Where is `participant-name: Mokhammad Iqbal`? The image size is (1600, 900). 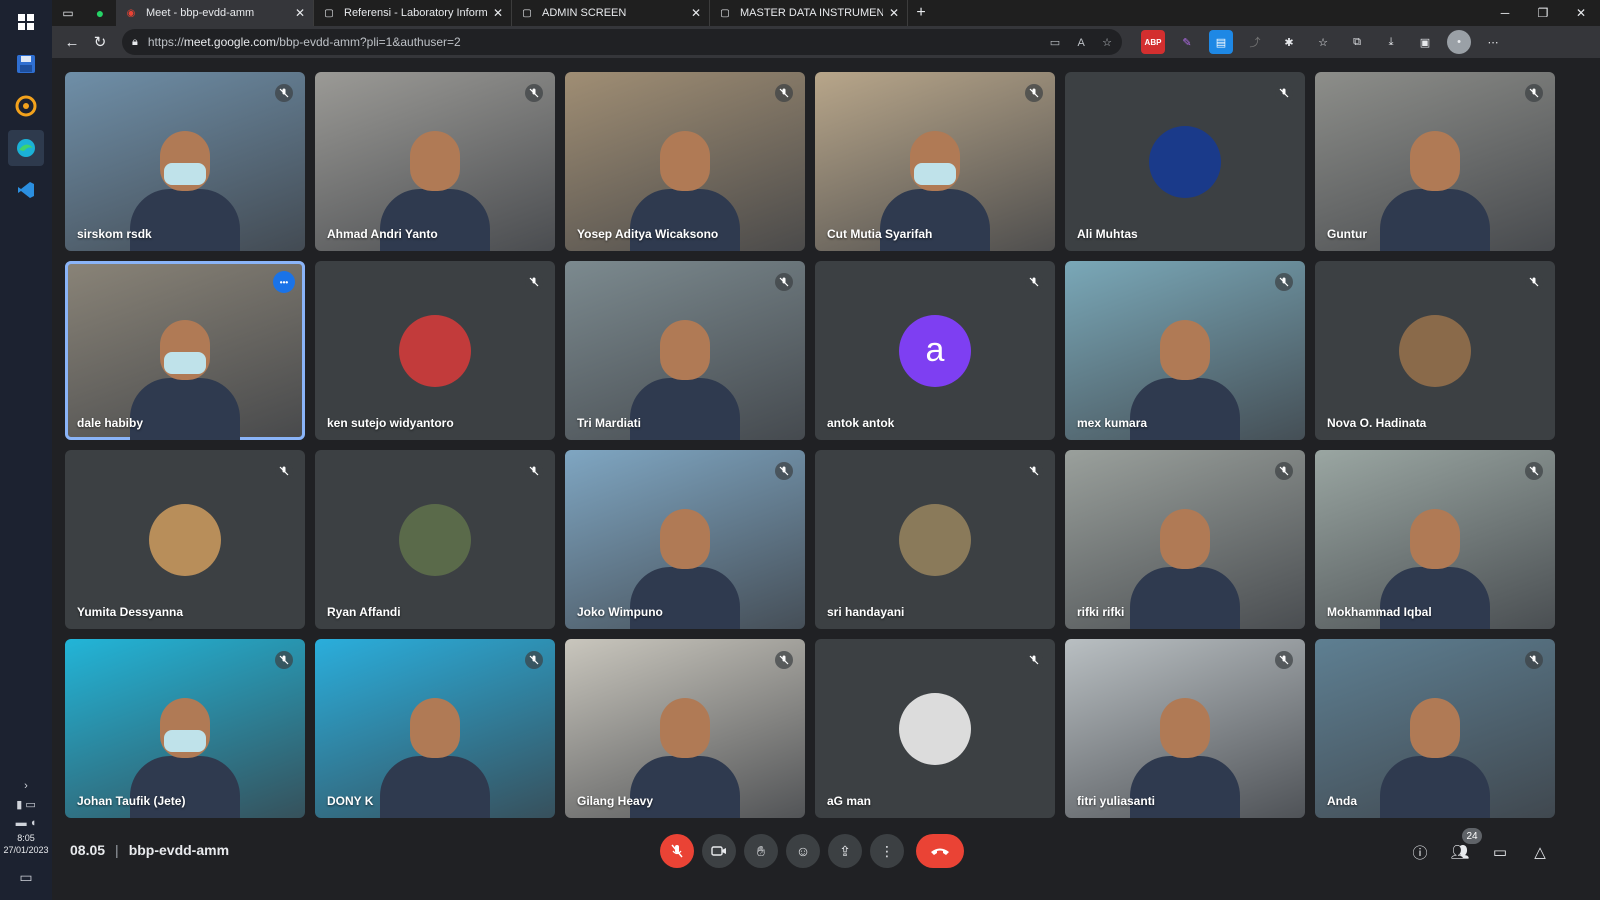 participant-name: Mokhammad Iqbal is located at coordinates (1379, 612).